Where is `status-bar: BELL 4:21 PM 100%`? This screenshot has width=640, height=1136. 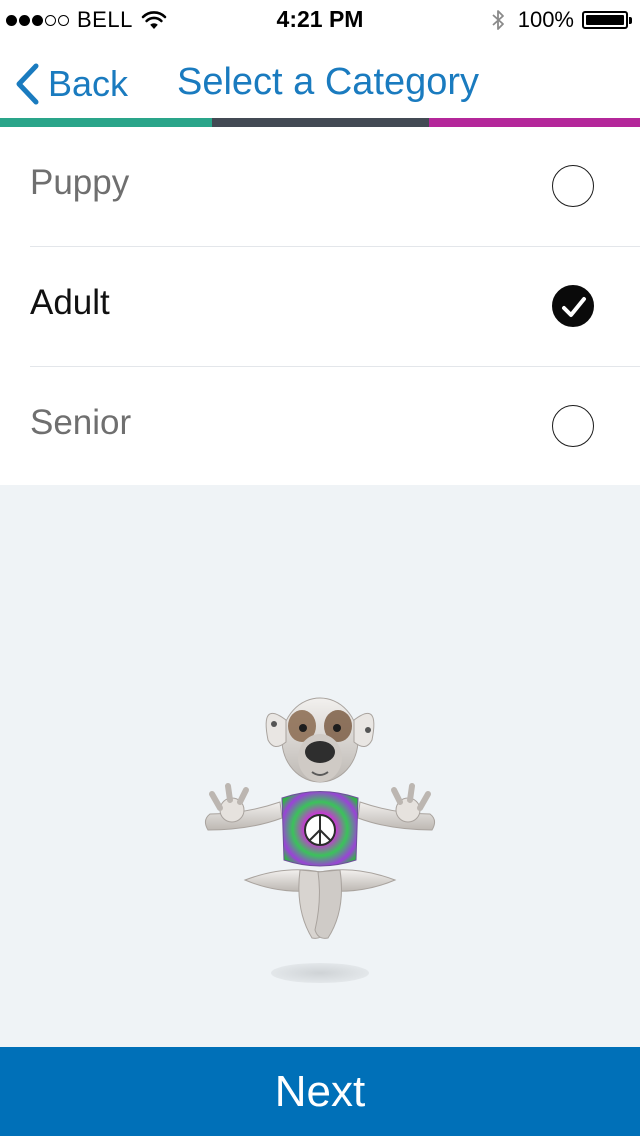 status-bar: BELL 4:21 PM 100% is located at coordinates (320, 20).